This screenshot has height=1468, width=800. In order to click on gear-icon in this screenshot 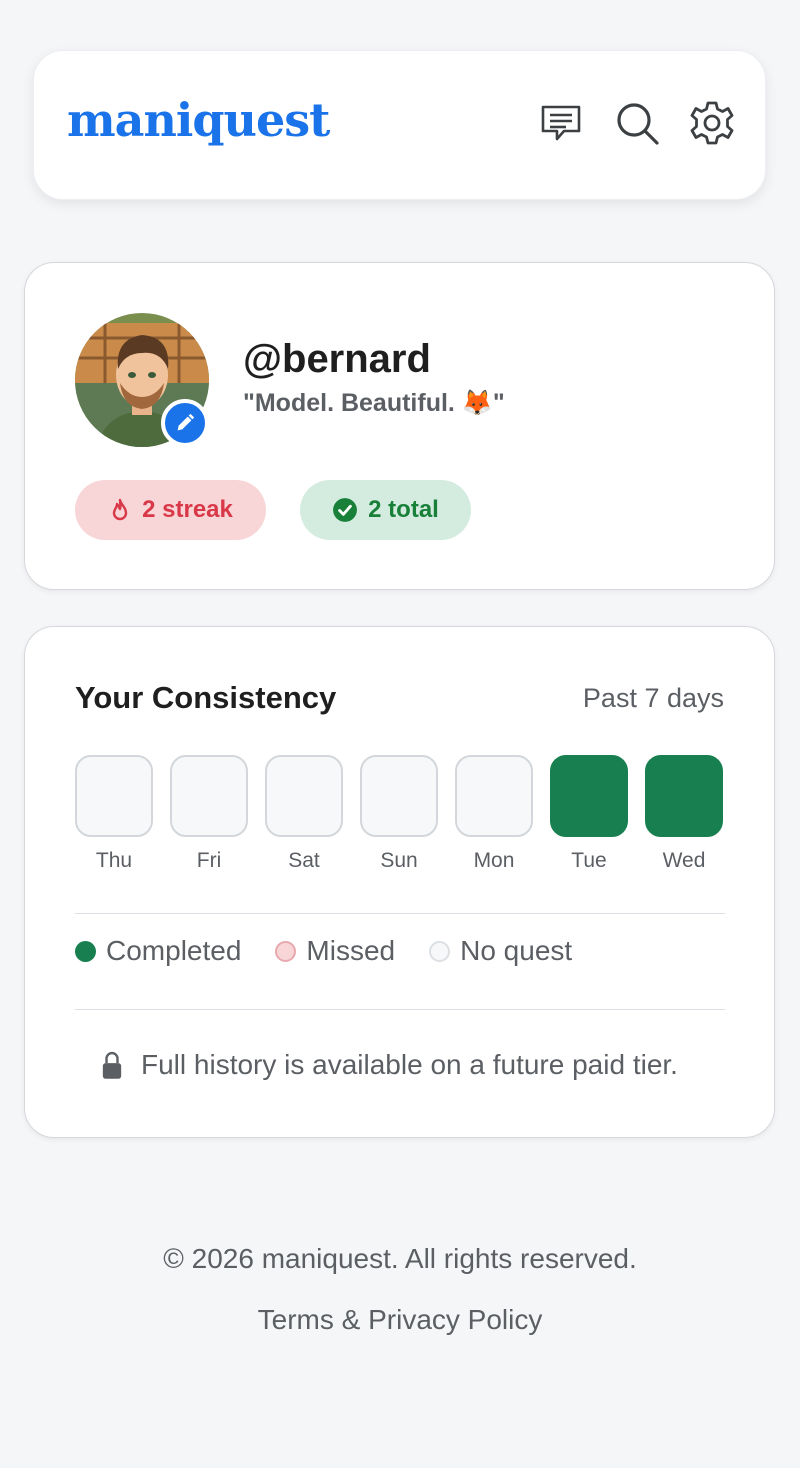, I will do `click(712, 123)`.